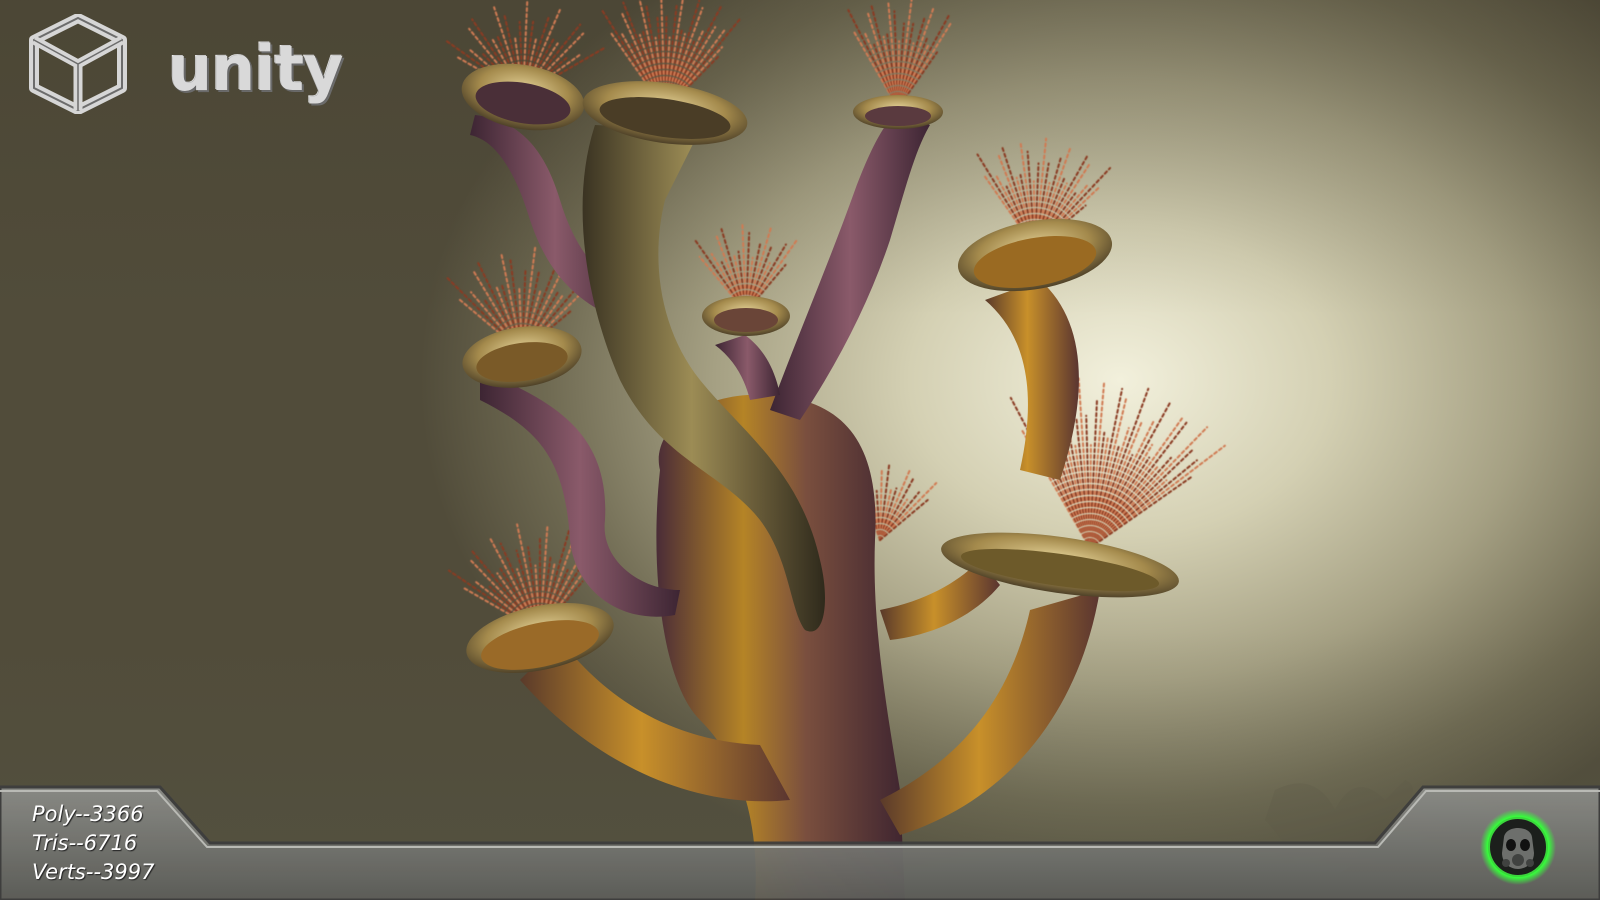 The image size is (1600, 900). I want to click on author-badge, so click(1518, 847).